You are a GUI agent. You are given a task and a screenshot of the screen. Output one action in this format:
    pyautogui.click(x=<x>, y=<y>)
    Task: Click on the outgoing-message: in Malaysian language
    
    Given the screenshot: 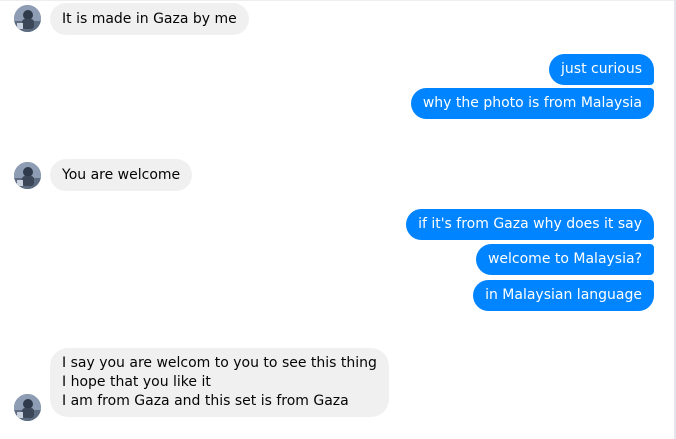 What is the action you would take?
    pyautogui.click(x=563, y=295)
    